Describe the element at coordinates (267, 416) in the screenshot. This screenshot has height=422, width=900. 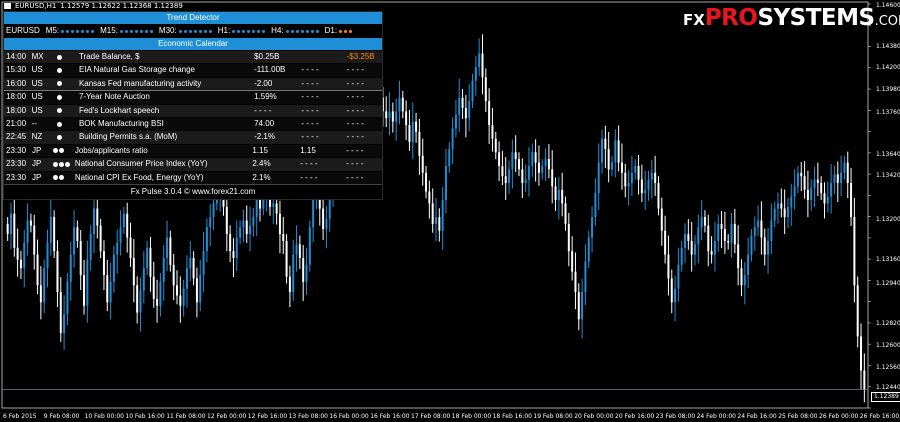
I see `time-tick-label: 12 Feb 16:00` at that location.